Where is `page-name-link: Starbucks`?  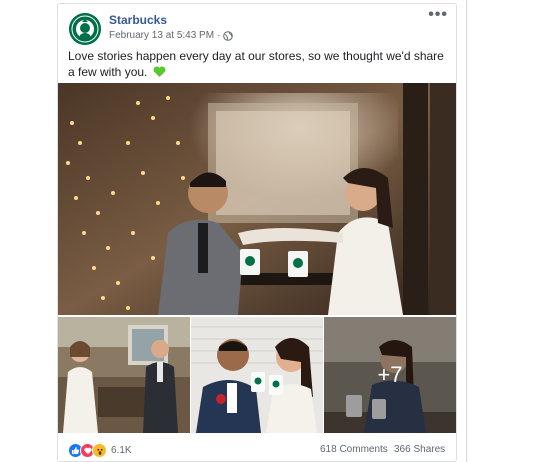 page-name-link: Starbucks is located at coordinates (138, 20).